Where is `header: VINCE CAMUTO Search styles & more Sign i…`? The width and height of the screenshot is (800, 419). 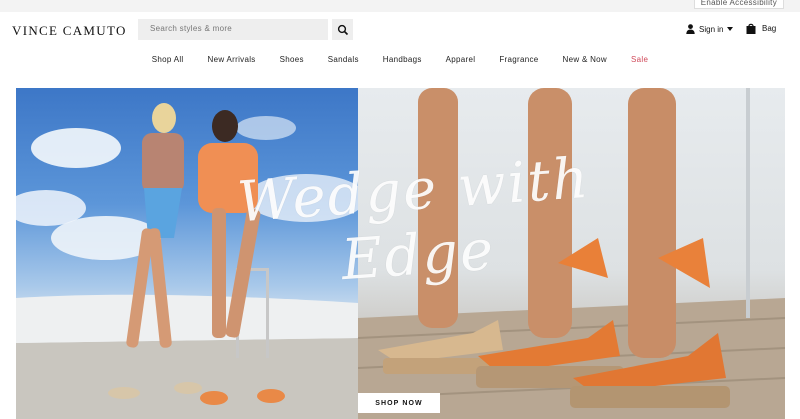 header: VINCE CAMUTO Search styles & more Sign i… is located at coordinates (400, 30).